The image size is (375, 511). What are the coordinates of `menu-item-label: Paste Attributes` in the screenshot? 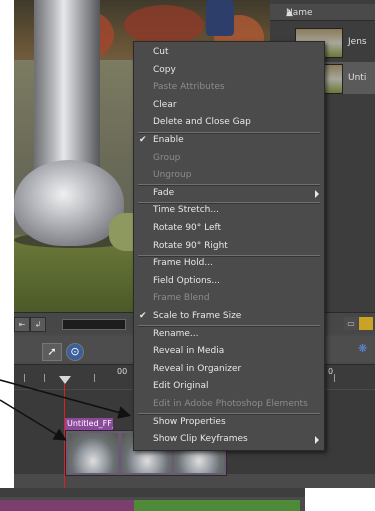 It's located at (189, 87).